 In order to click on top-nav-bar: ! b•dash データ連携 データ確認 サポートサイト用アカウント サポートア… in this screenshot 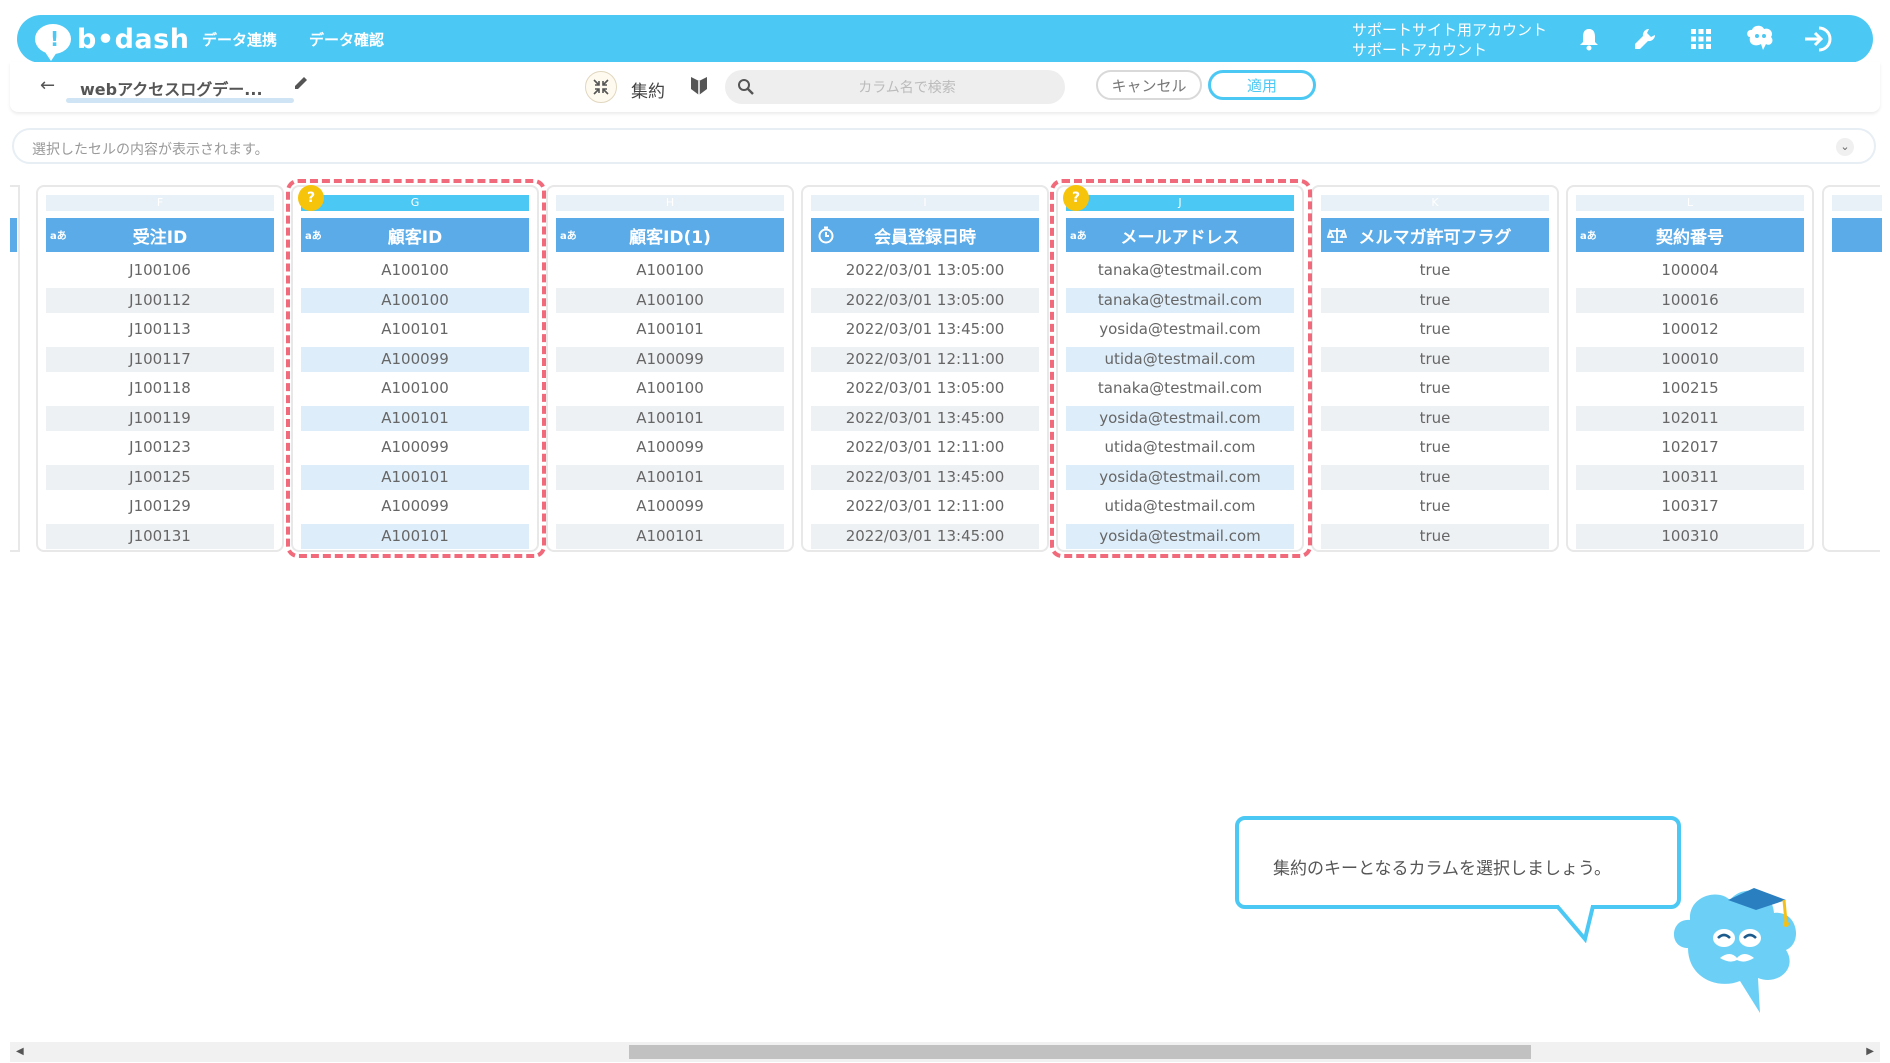, I will do `click(945, 39)`.